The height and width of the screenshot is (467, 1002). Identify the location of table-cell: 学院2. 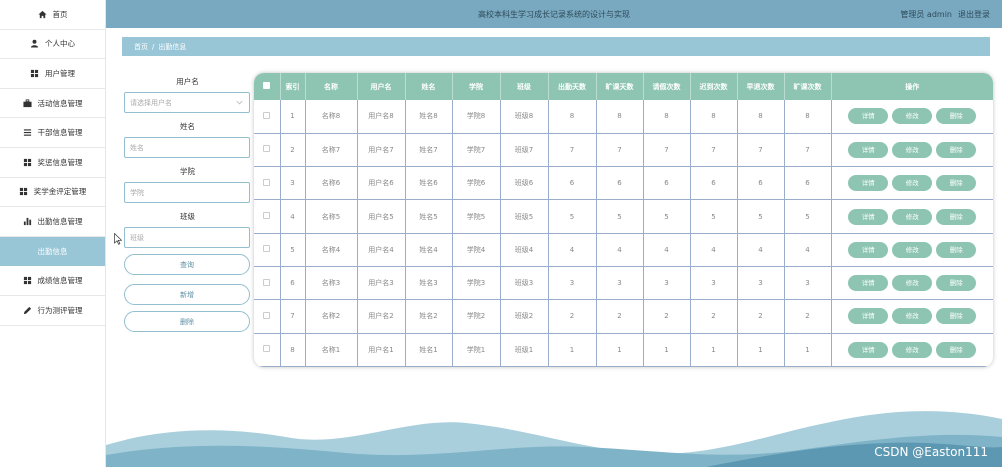
(476, 316).